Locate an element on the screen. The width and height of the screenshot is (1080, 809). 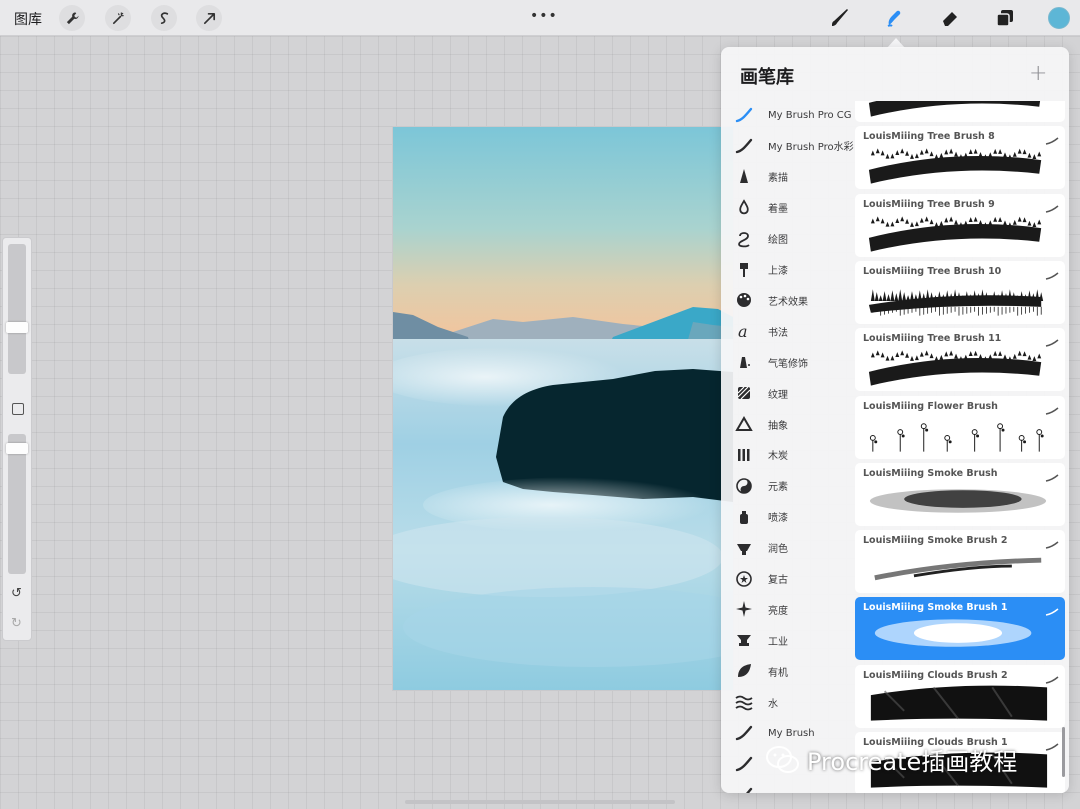
sparkle-icon is located at coordinates (744, 609).